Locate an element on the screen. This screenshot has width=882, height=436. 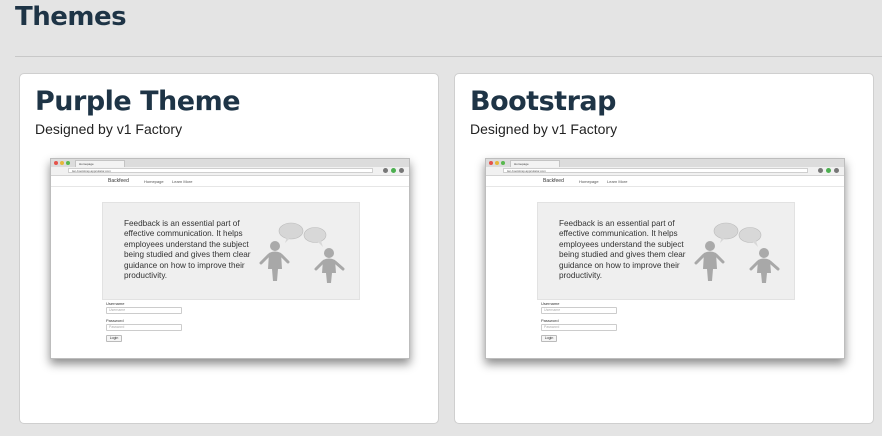
theme-name: Purple Theme is located at coordinates (138, 101).